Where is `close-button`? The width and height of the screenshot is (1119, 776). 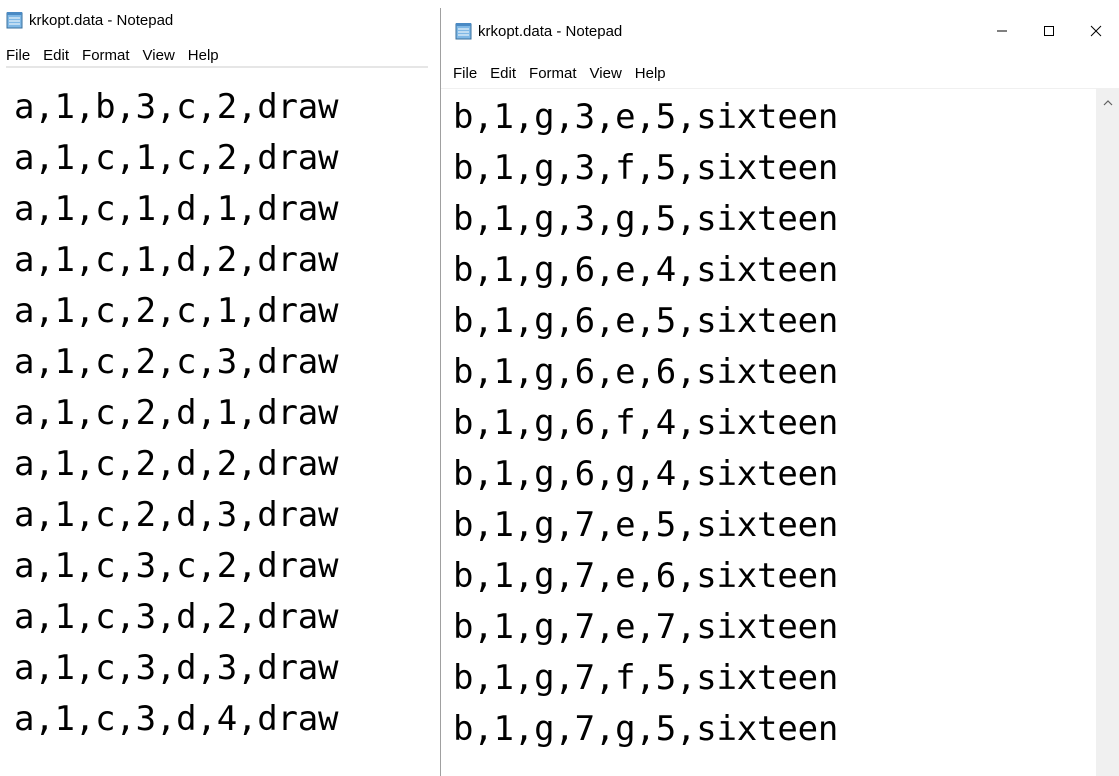
close-button is located at coordinates (1095, 31).